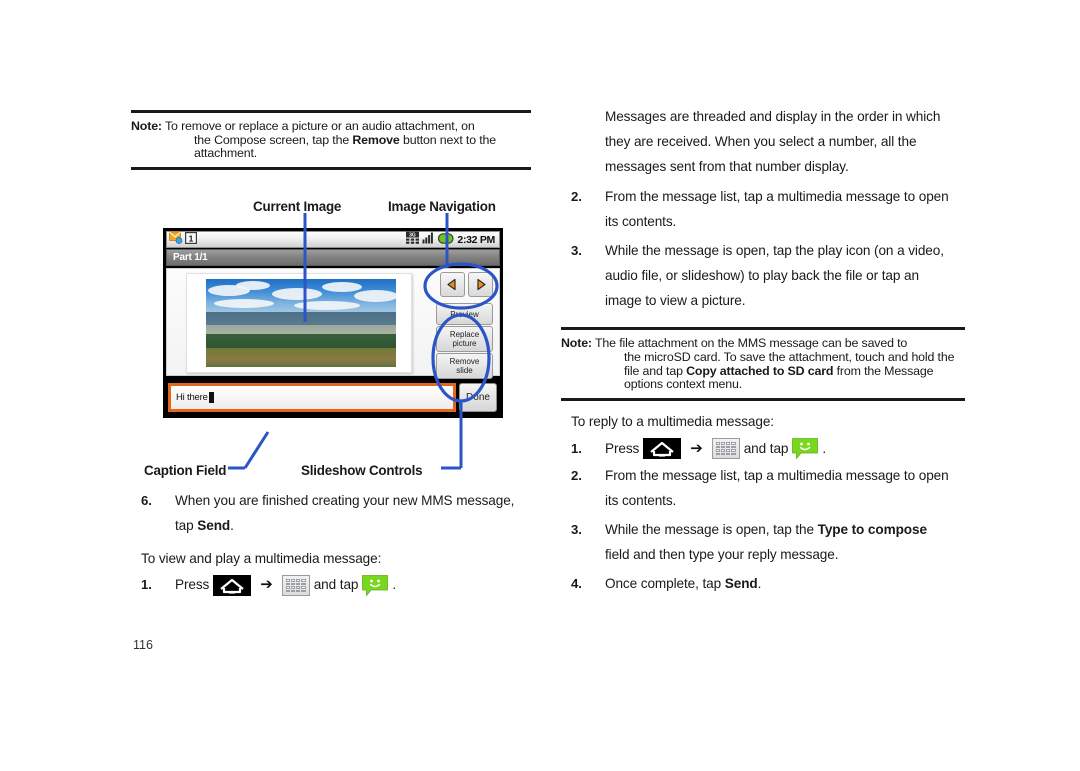 The height and width of the screenshot is (771, 1080). What do you see at coordinates (741, 583) in the screenshot?
I see `reply-send-bold: Send` at bounding box center [741, 583].